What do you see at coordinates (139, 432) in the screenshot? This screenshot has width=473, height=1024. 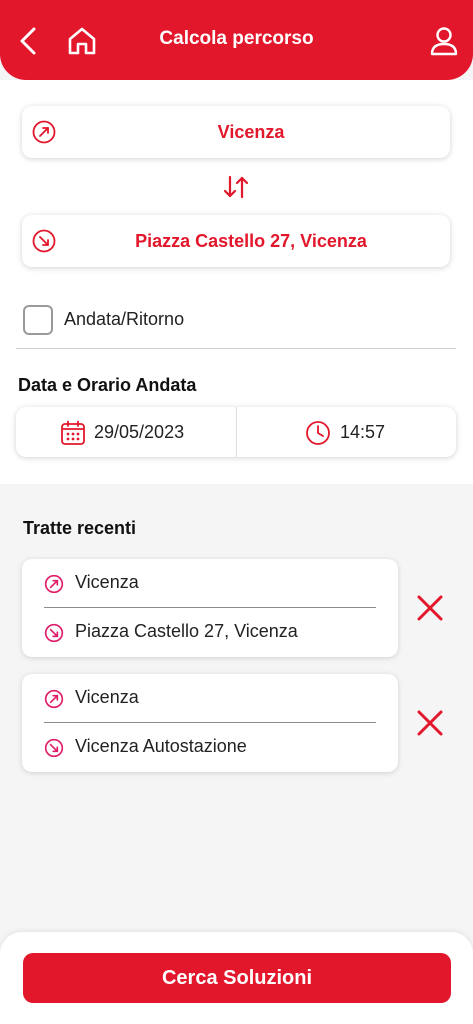 I see `date-value: 29/05/2023` at bounding box center [139, 432].